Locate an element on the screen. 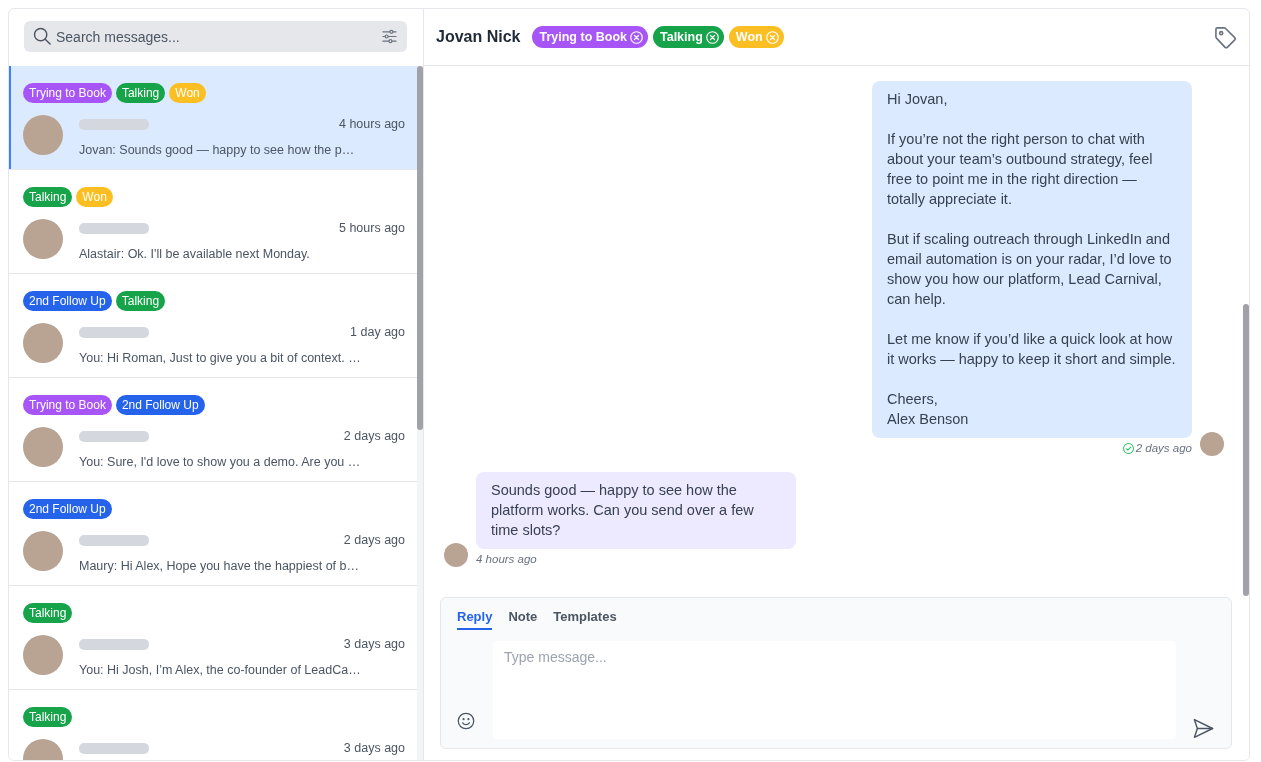  search-icon is located at coordinates (42, 36).